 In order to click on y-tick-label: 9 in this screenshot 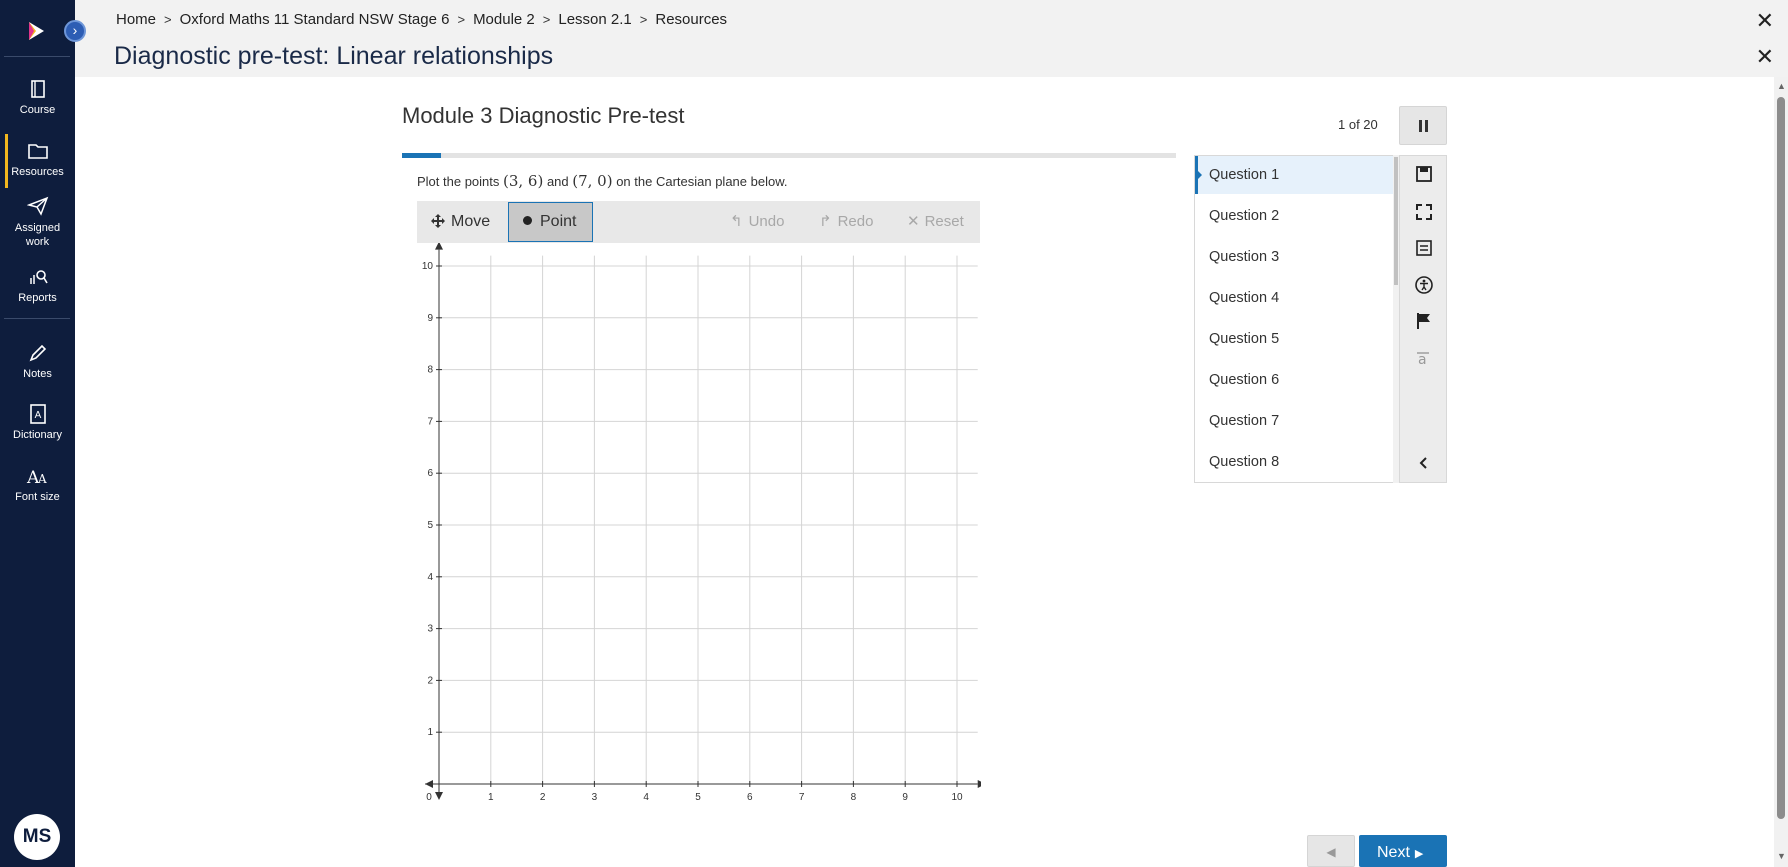, I will do `click(430, 318)`.